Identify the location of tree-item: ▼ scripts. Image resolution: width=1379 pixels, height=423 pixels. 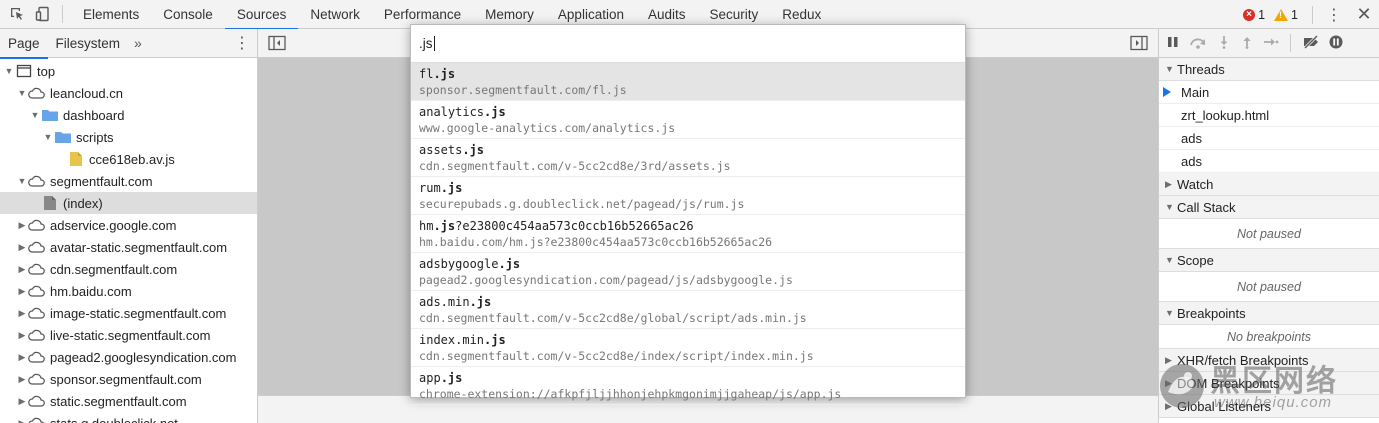
(128, 137).